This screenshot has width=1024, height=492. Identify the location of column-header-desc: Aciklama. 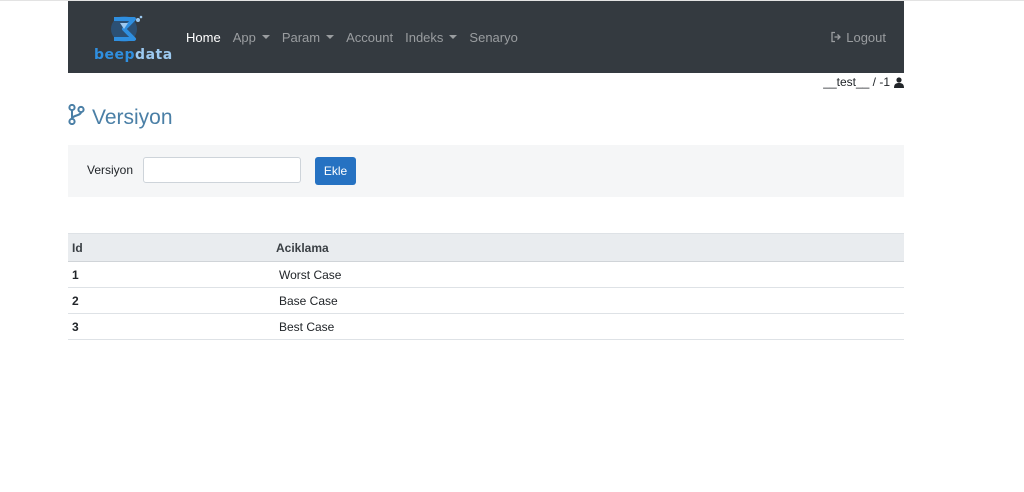
(588, 247).